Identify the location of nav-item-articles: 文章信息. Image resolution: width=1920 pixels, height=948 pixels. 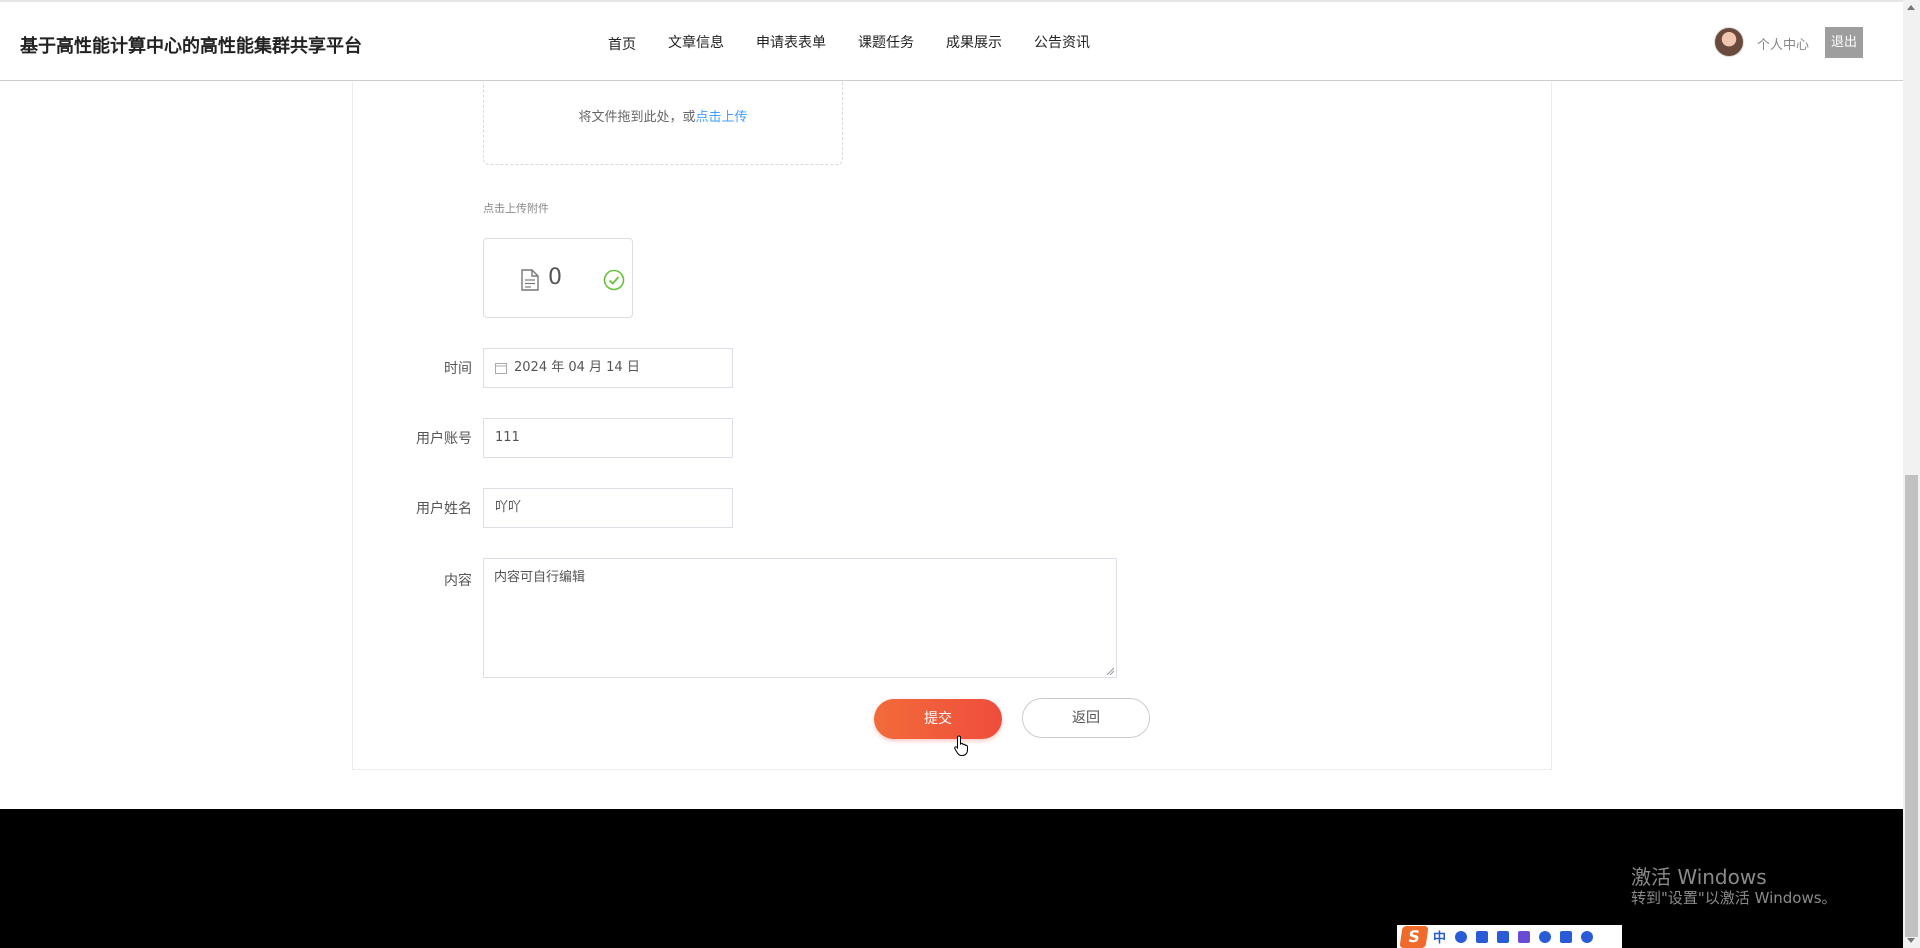
(696, 43).